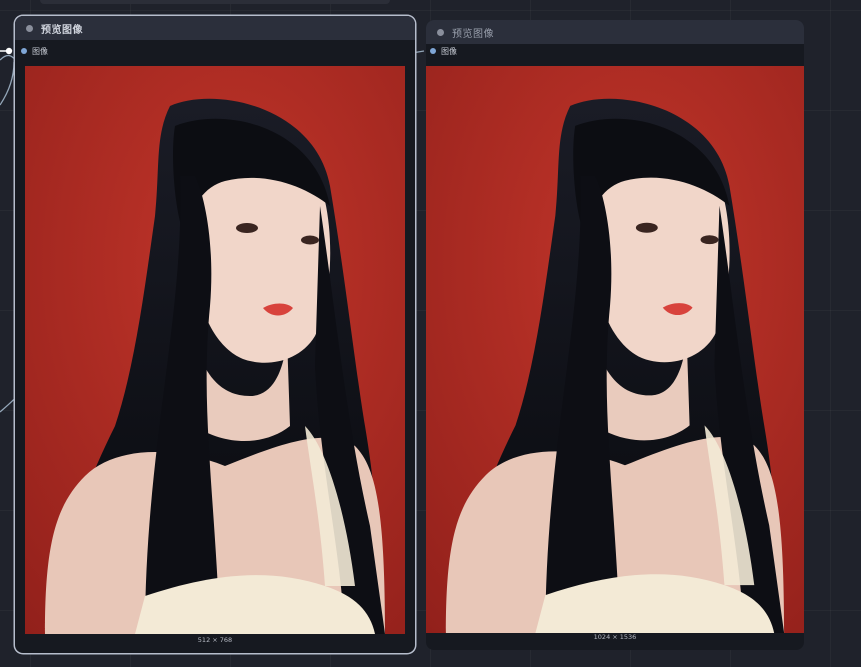 The width and height of the screenshot is (861, 667). What do you see at coordinates (215, 640) in the screenshot?
I see `image-size-label: 512 × 768` at bounding box center [215, 640].